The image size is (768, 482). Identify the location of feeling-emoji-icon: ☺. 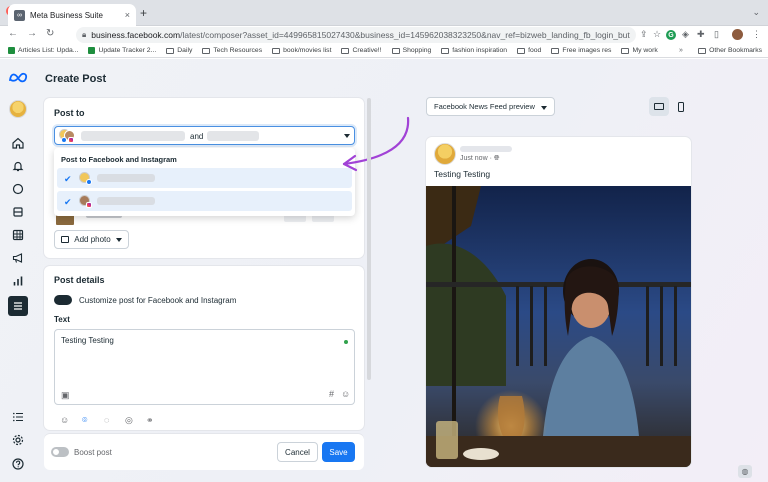
(64, 420).